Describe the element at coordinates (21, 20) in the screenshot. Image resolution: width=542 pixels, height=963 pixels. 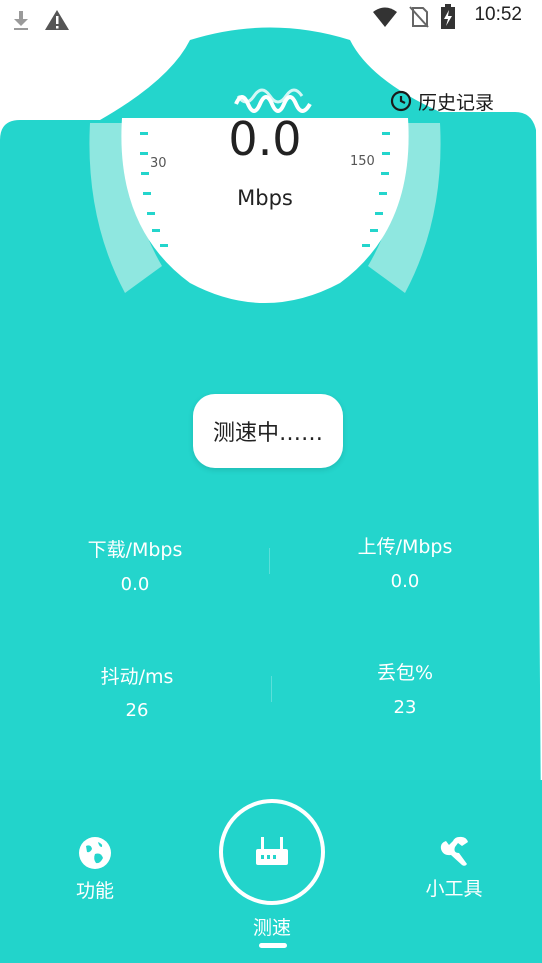
I see `download-icon` at that location.